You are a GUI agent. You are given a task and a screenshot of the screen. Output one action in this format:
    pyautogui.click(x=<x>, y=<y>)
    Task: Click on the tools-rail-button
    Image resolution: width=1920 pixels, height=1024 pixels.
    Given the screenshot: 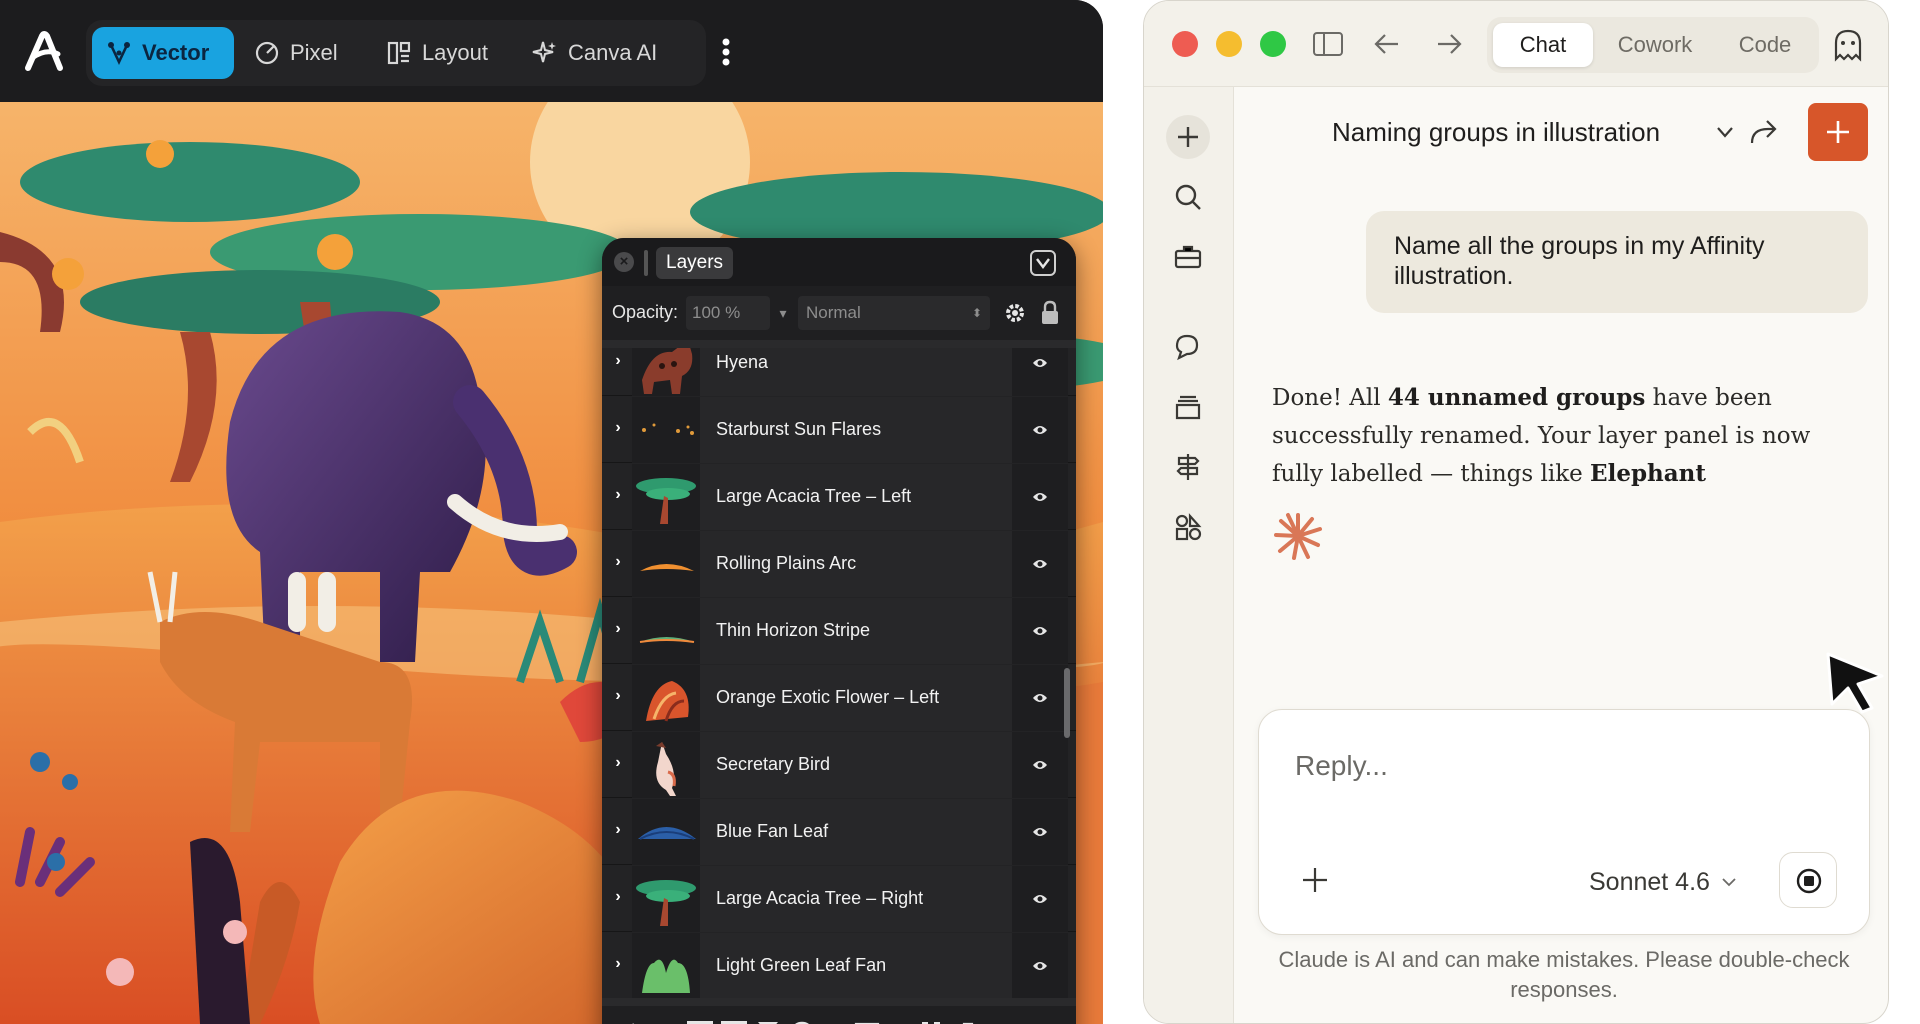 What is the action you would take?
    pyautogui.click(x=1188, y=257)
    